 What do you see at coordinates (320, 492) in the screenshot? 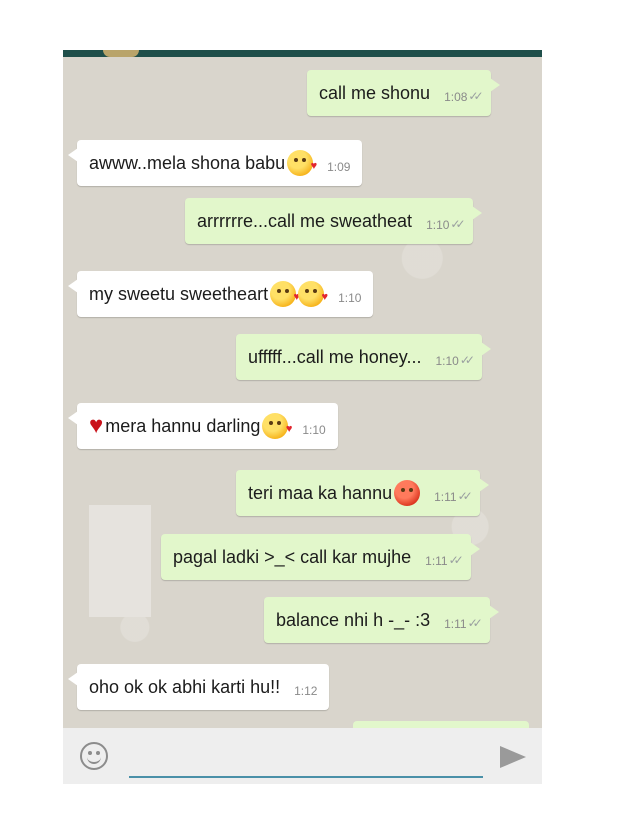
I see `message-text: teri maa ka hannu` at bounding box center [320, 492].